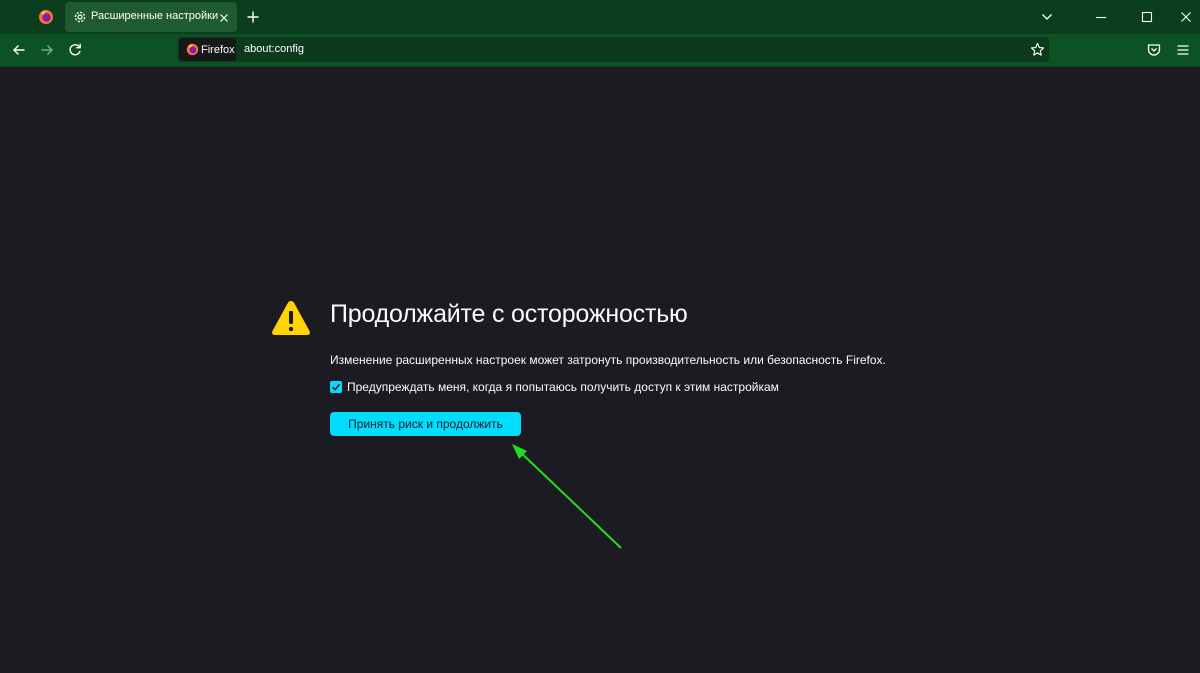 The image size is (1200, 673). I want to click on url-input: about:config, so click(274, 49).